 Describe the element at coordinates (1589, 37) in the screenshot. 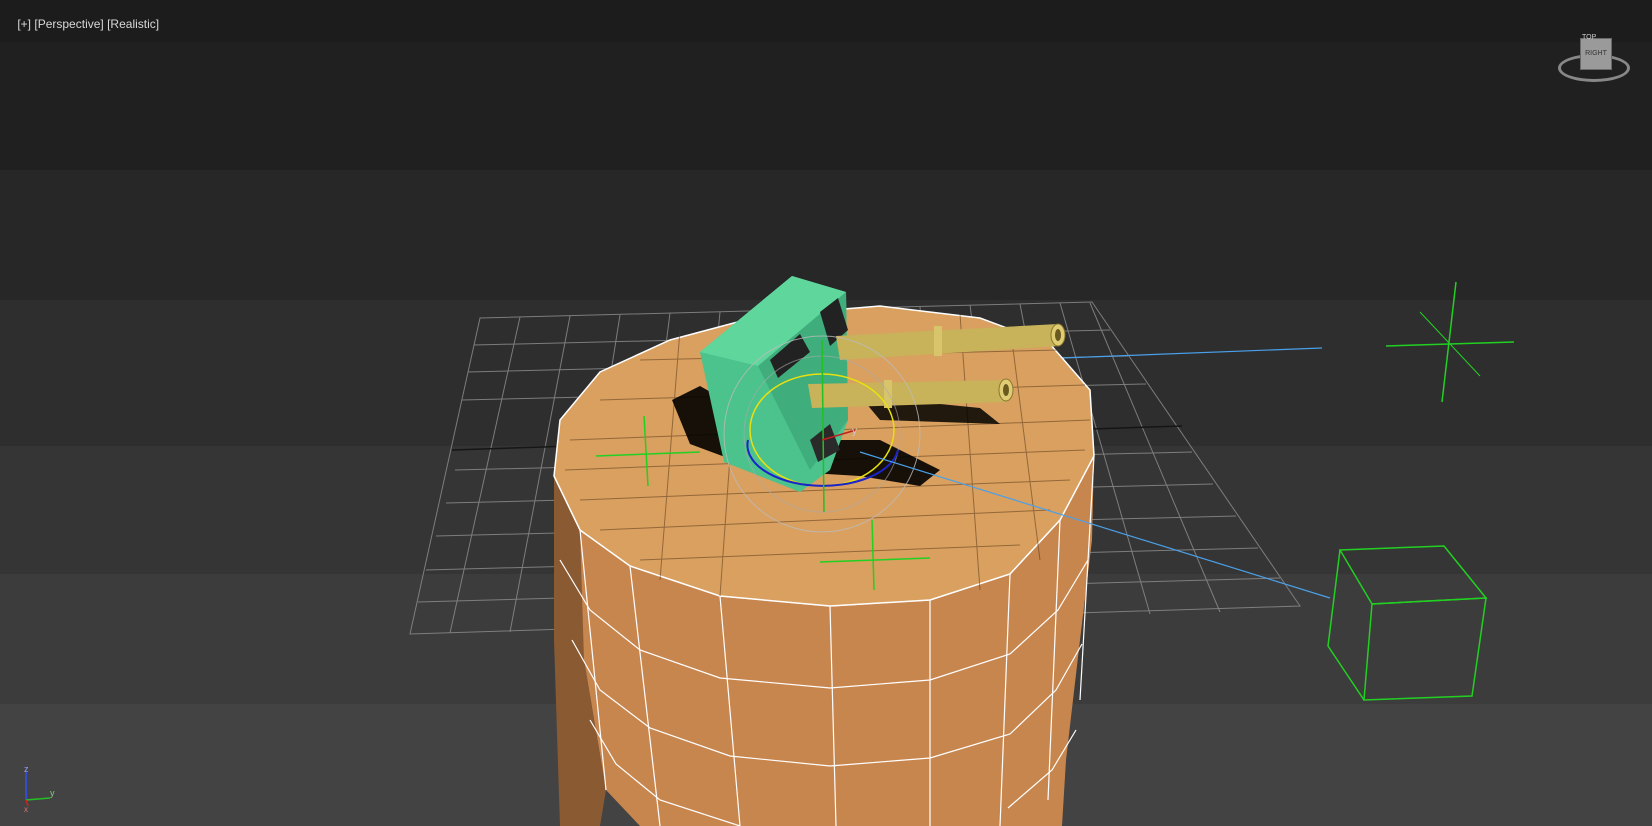

I see `viewcube-top-label: TOP` at that location.